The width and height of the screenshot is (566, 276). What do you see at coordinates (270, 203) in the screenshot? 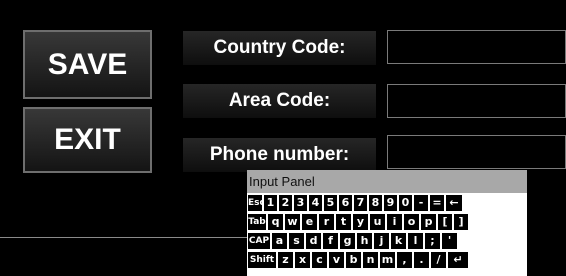
I see `key-r0c1: 1` at bounding box center [270, 203].